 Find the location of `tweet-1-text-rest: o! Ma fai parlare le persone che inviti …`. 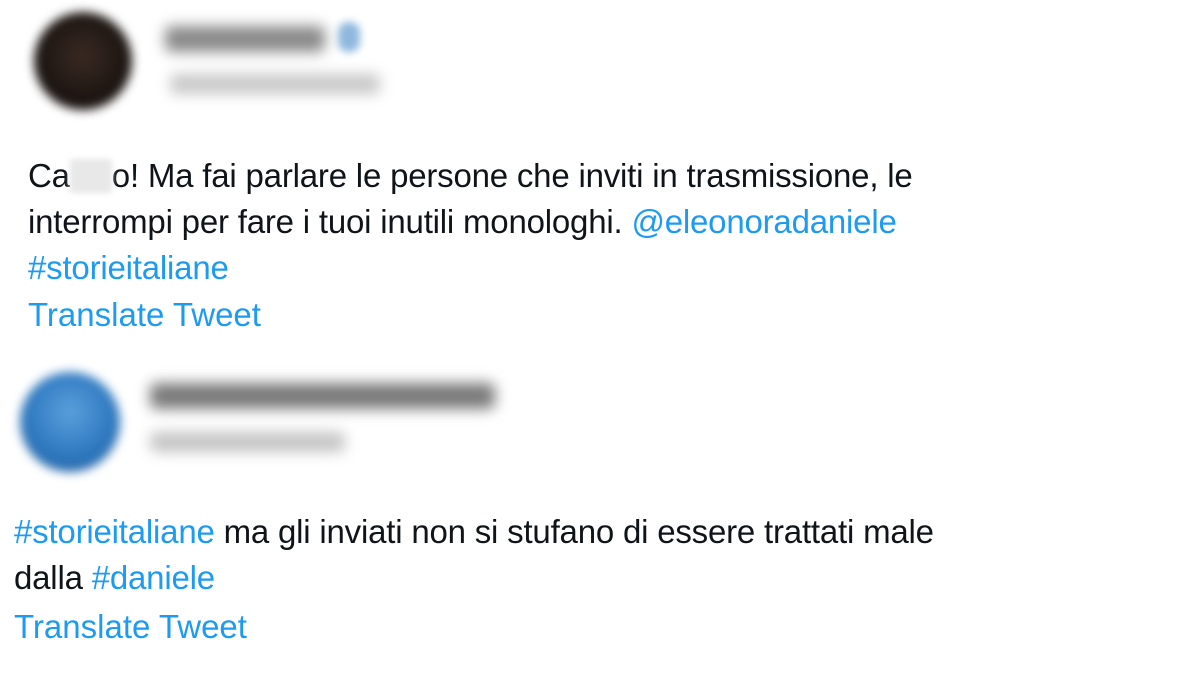

tweet-1-text-rest: o! Ma fai parlare le persone che inviti … is located at coordinates (512, 175).